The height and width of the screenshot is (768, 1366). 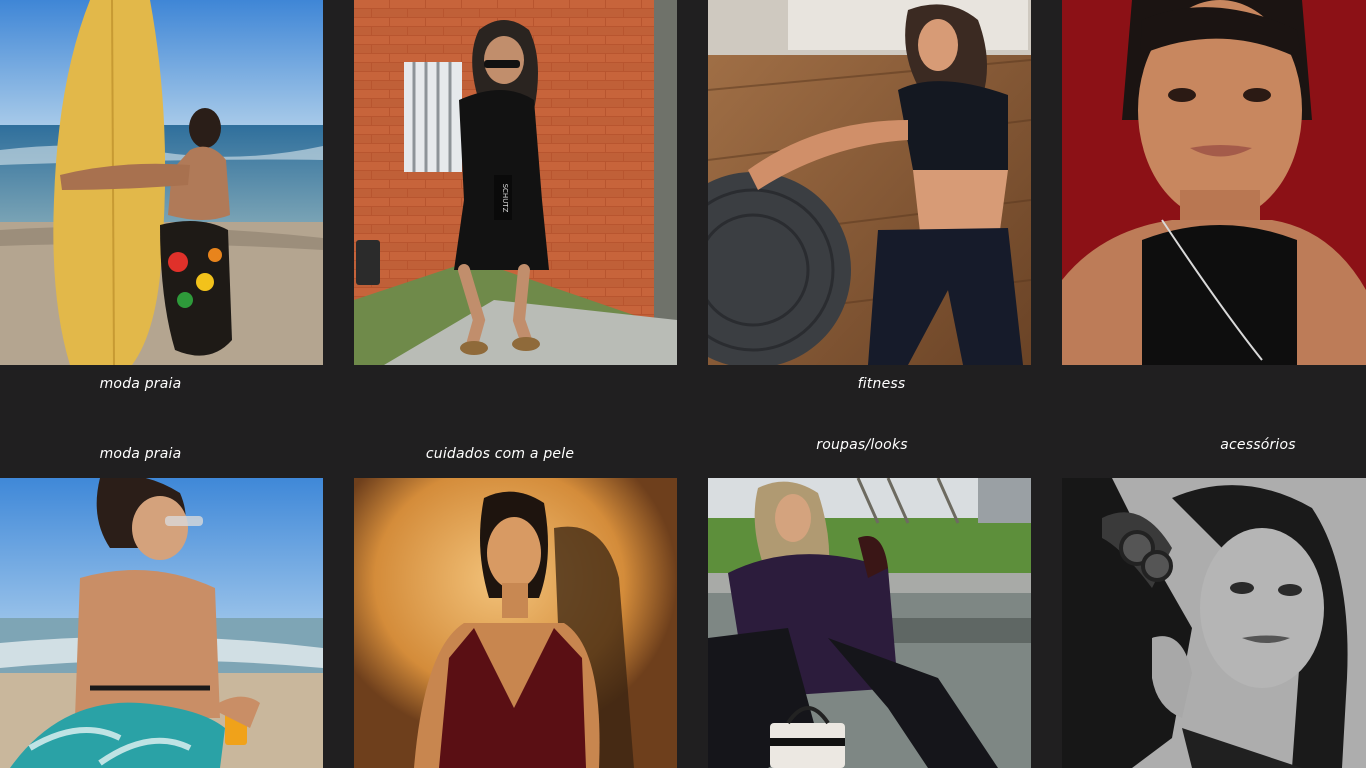 What do you see at coordinates (161, 182) in the screenshot?
I see `photo-beach-surfboard` at bounding box center [161, 182].